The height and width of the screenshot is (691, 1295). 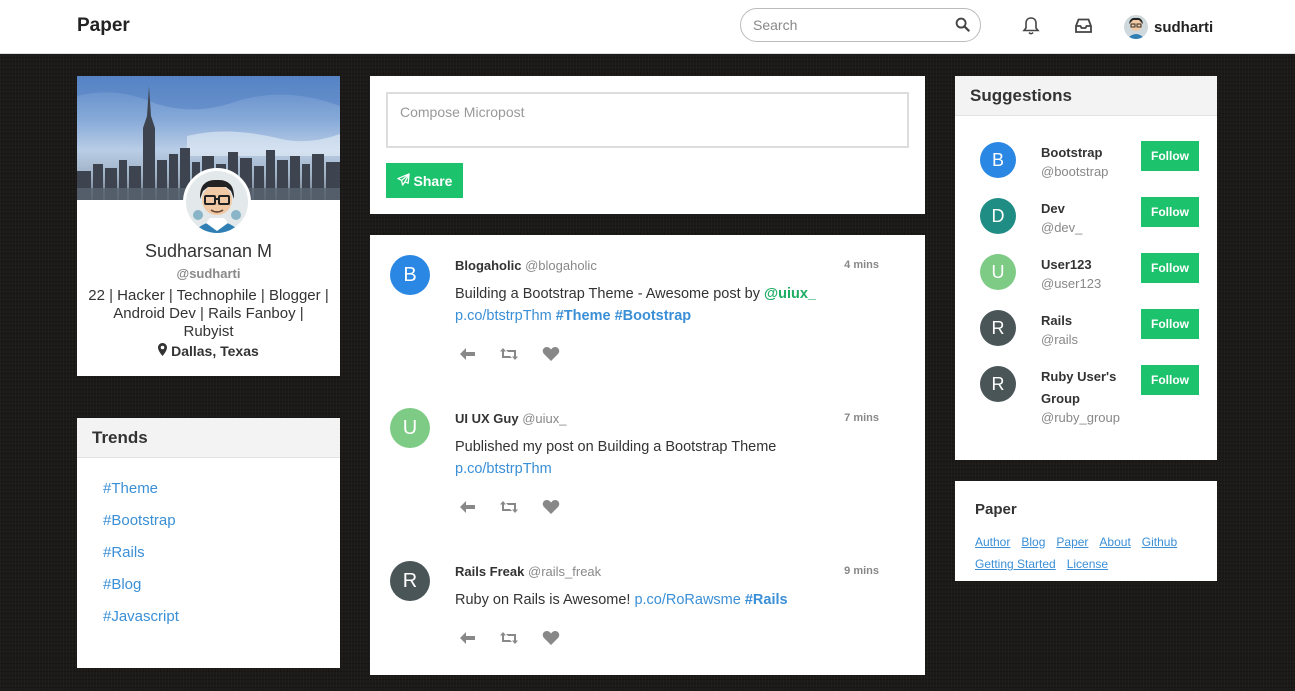 I want to click on user-menu: sudharti, so click(x=1168, y=27).